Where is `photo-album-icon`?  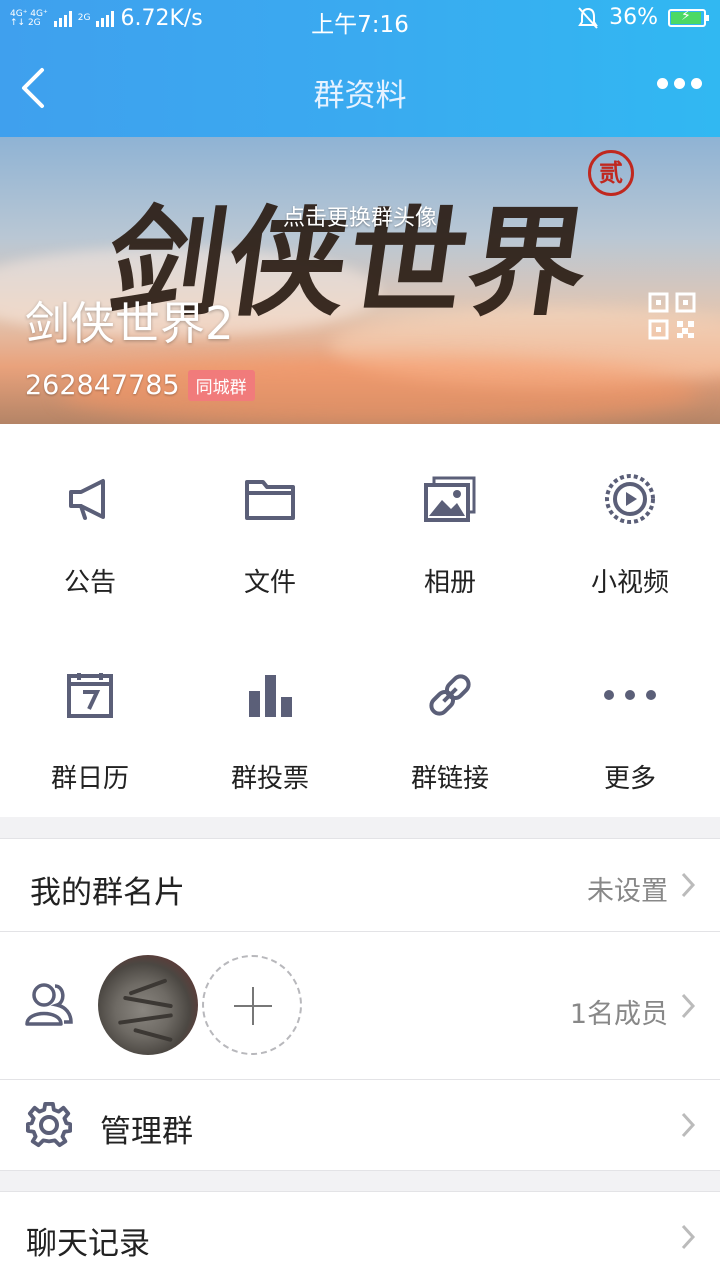 photo-album-icon is located at coordinates (450, 499).